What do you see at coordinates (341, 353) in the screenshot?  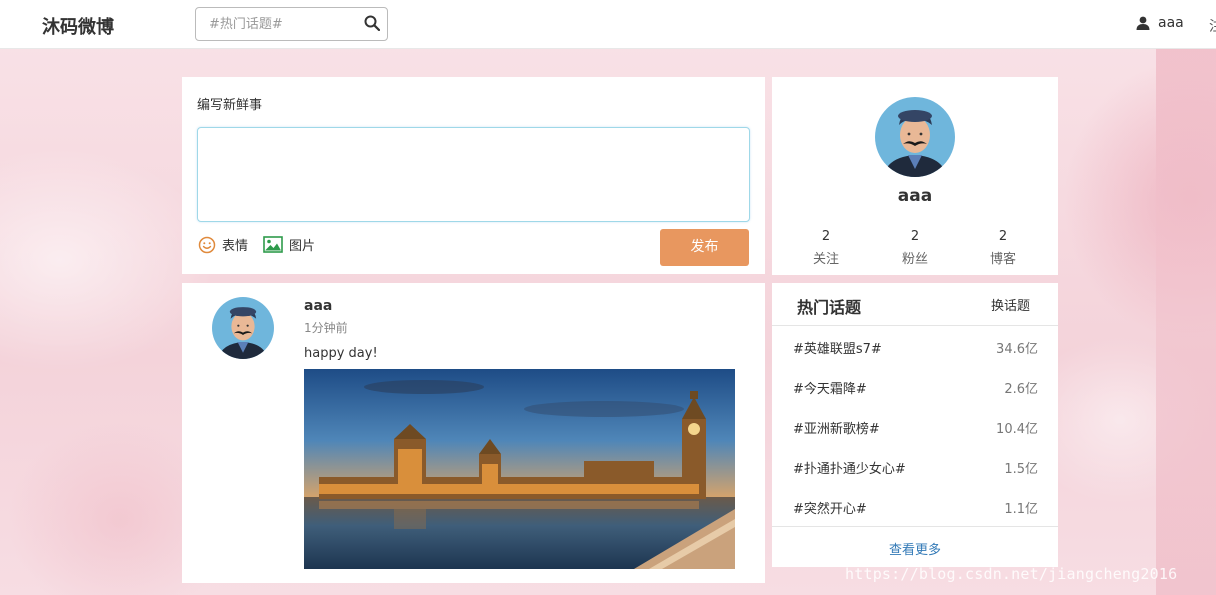 I see `post-text: happy day!` at bounding box center [341, 353].